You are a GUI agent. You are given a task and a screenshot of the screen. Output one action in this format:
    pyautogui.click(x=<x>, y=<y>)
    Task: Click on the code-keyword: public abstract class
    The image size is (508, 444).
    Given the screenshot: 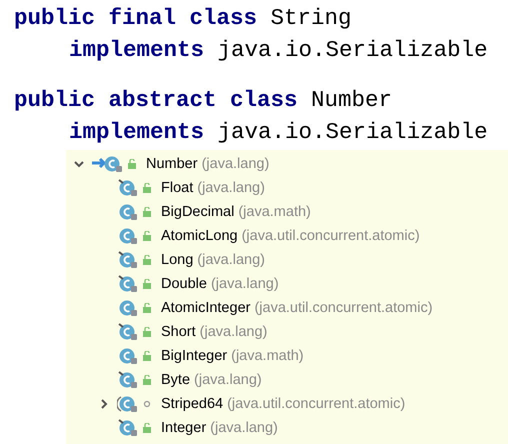 What is the action you would take?
    pyautogui.click(x=156, y=100)
    